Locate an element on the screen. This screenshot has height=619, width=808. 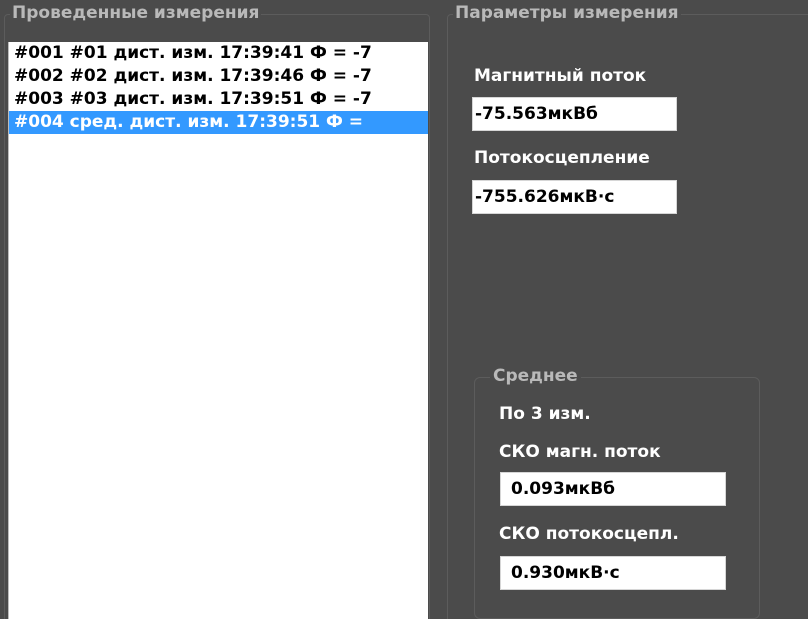
sko-linkage-field: 0.930мкВ·с is located at coordinates (613, 573).